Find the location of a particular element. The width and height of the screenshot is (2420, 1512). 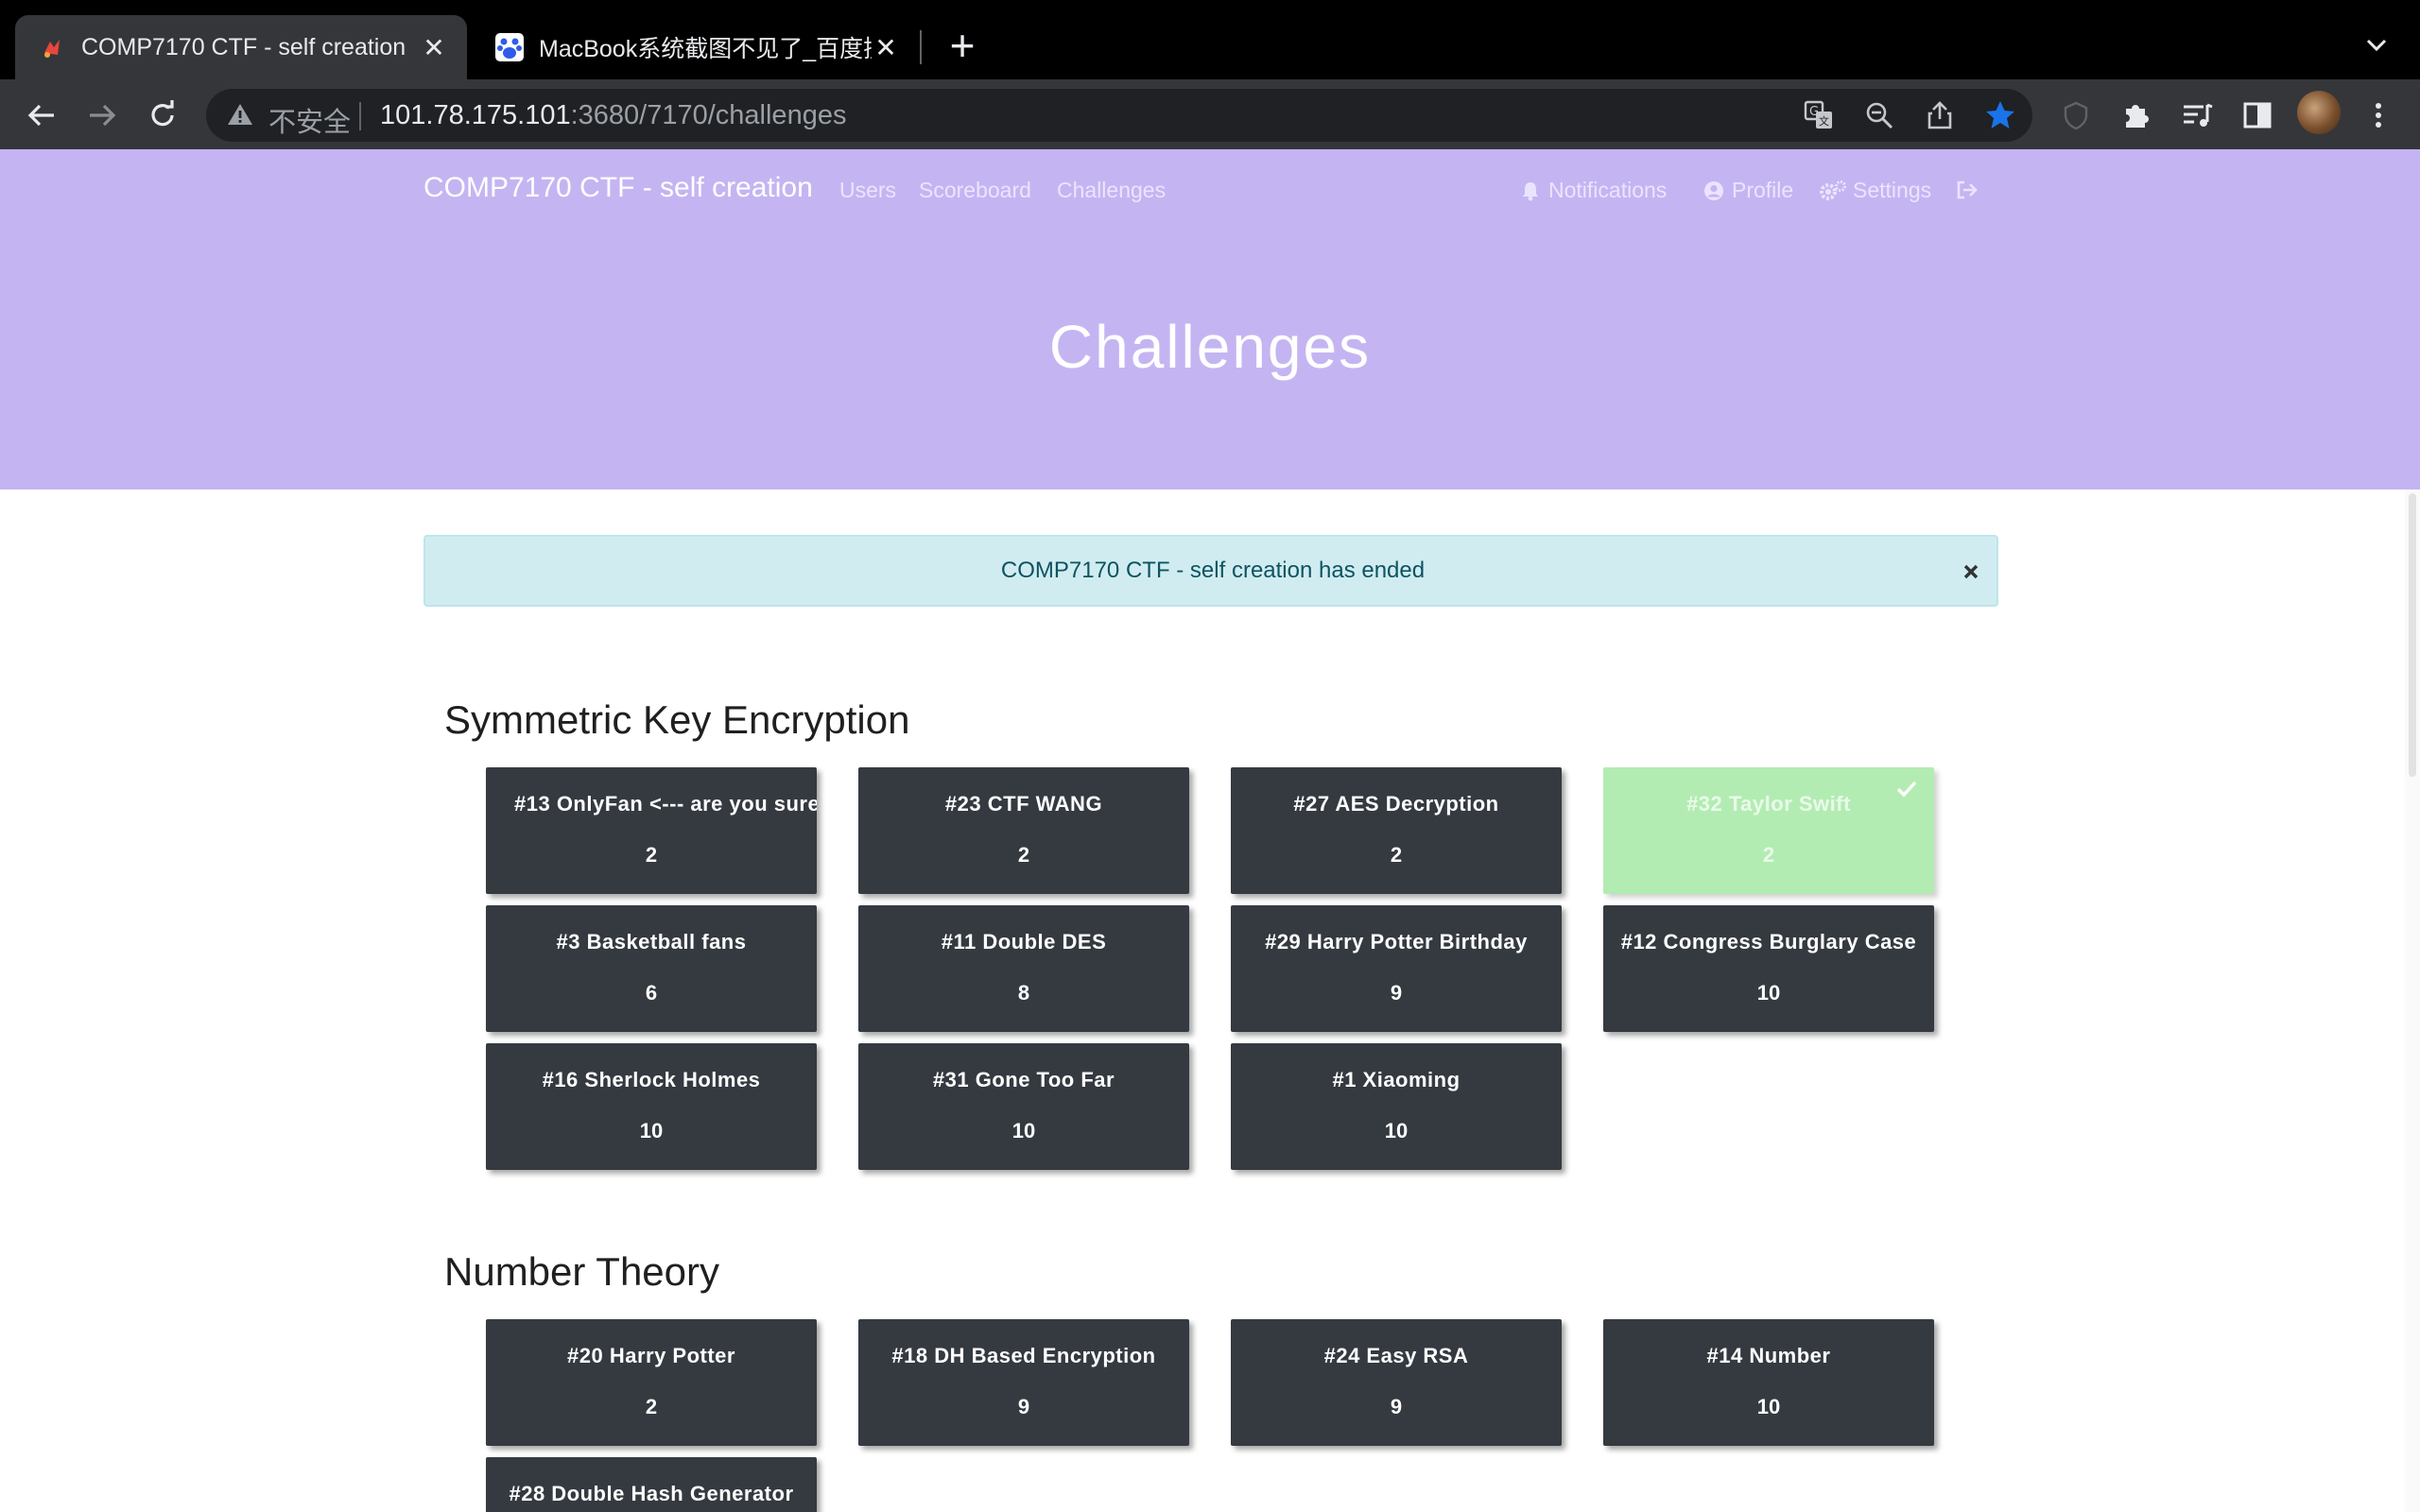

zoom-icon is located at coordinates (1879, 115).